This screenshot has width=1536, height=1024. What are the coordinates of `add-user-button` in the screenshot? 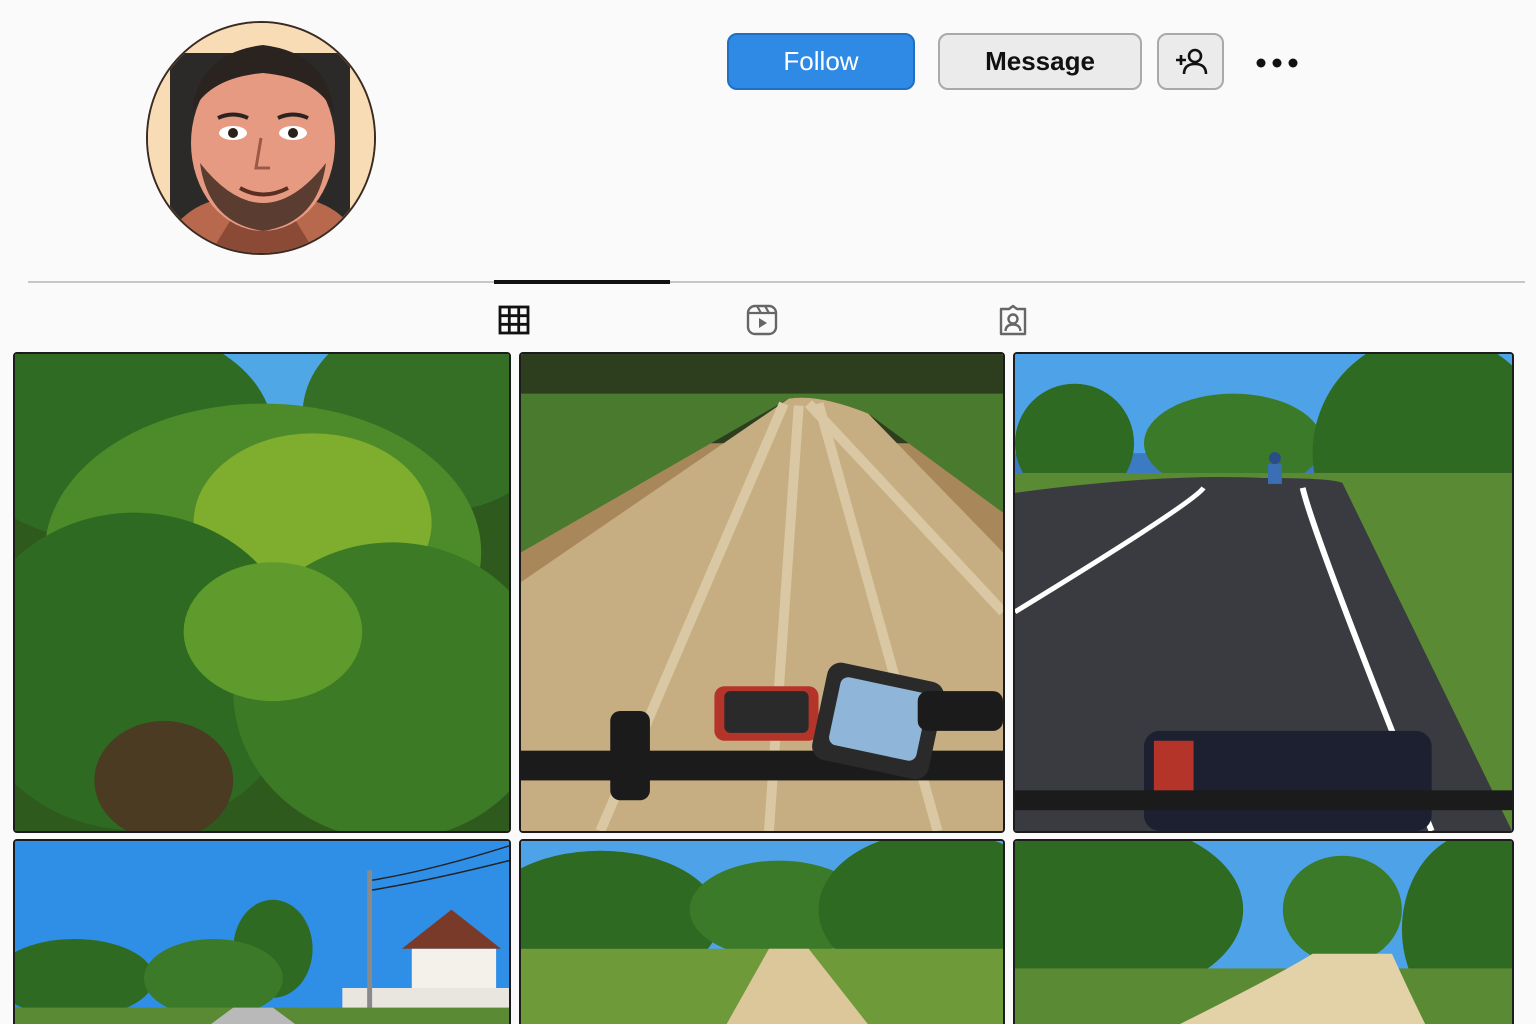 It's located at (1190, 61).